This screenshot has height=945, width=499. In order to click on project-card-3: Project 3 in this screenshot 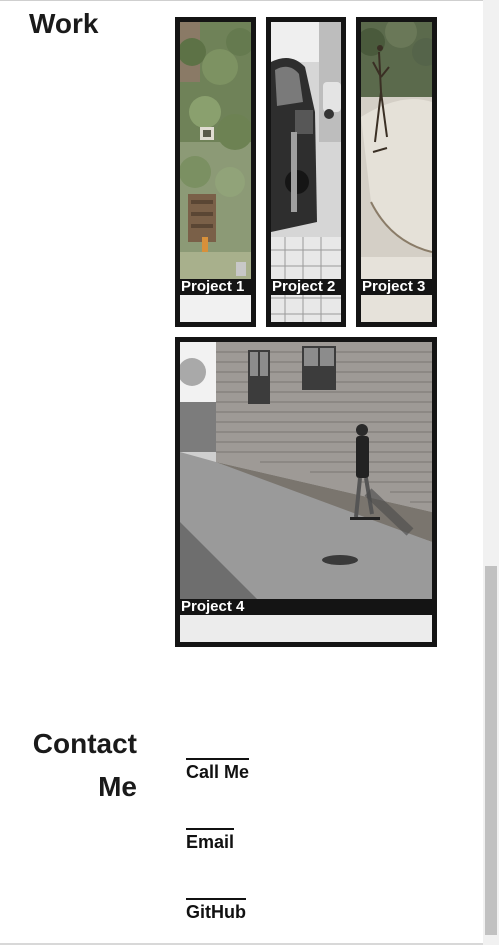, I will do `click(396, 172)`.